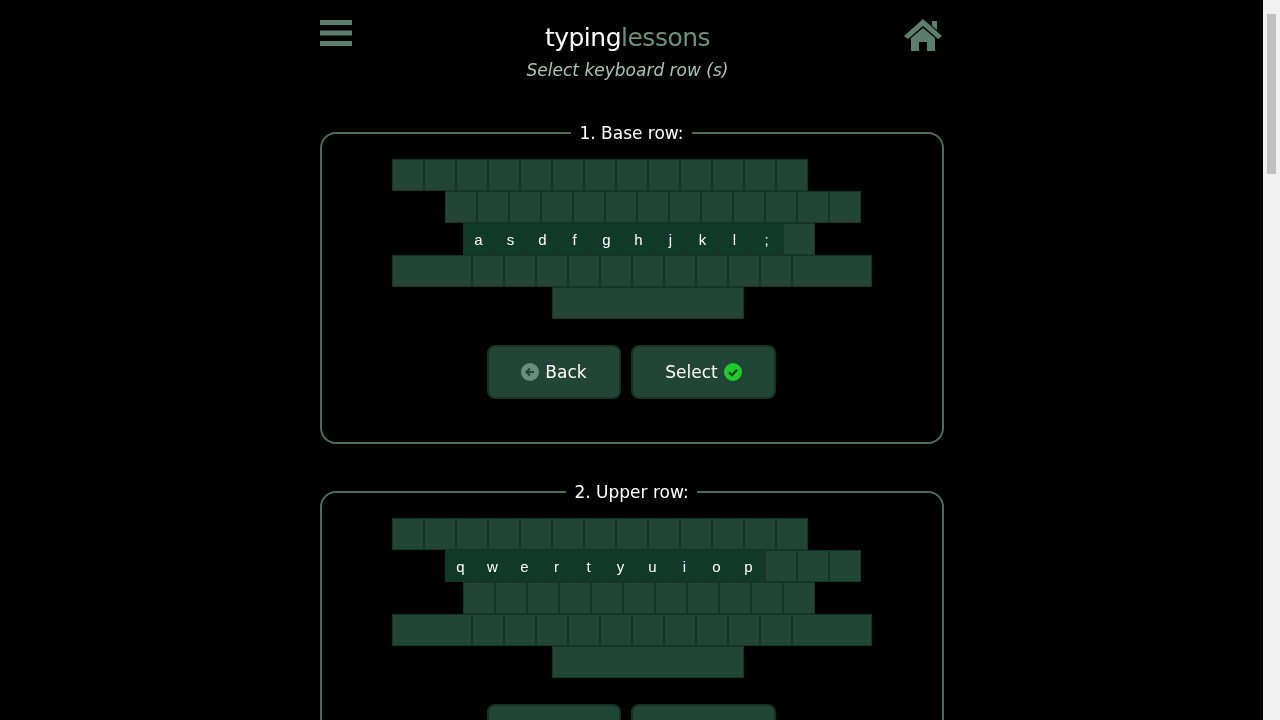  Describe the element at coordinates (478, 239) in the screenshot. I see `keyboard-key: a` at that location.